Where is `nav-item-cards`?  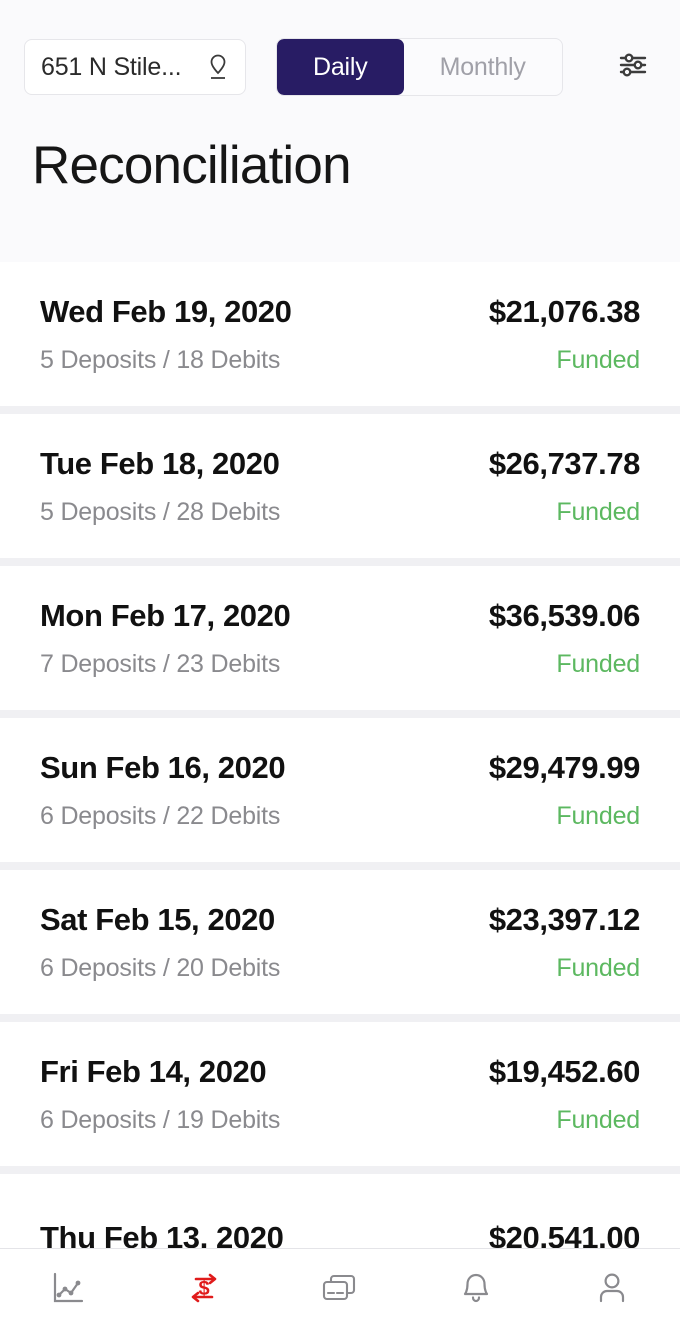
nav-item-cards is located at coordinates (340, 1290).